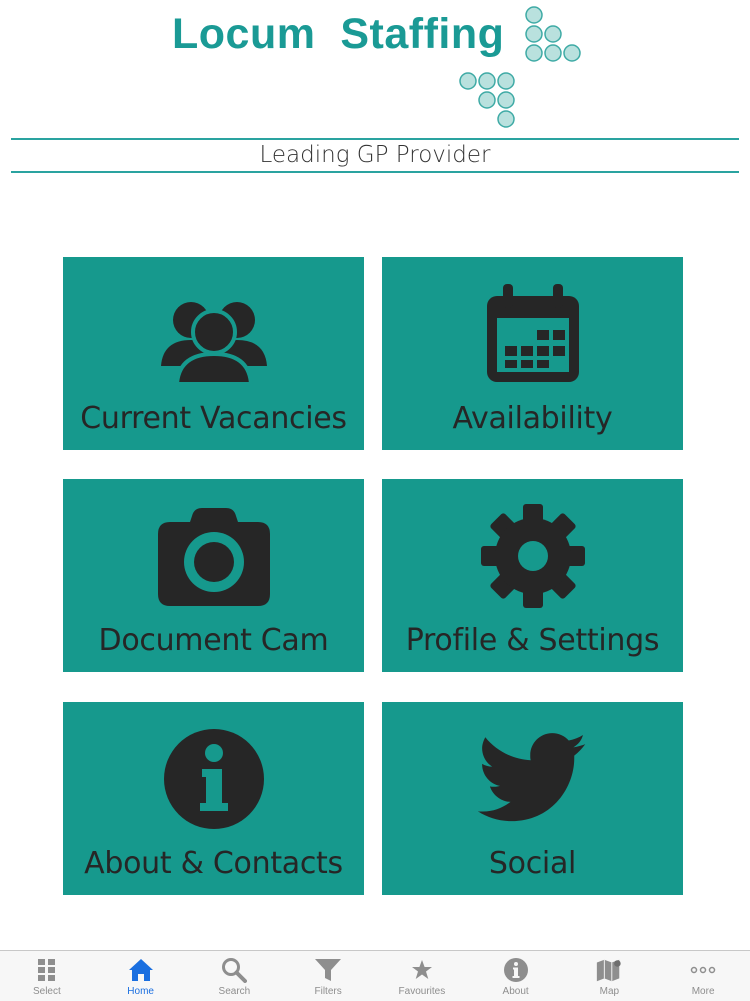 The image size is (750, 1001). I want to click on tab-label: Home, so click(140, 991).